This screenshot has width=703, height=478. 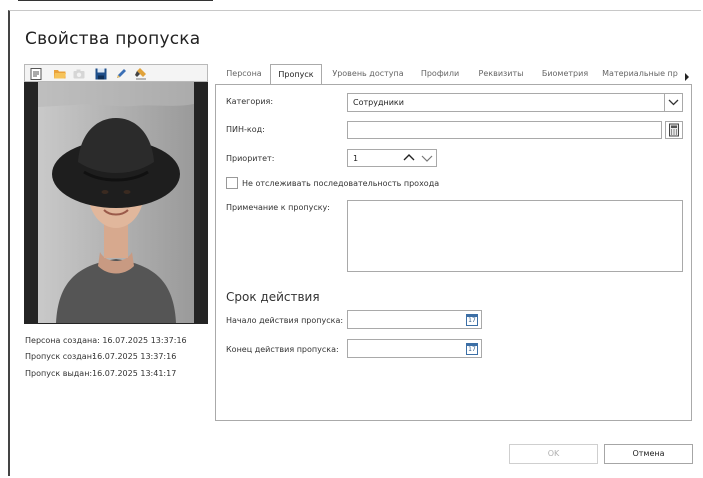 What do you see at coordinates (648, 454) in the screenshot?
I see `cancel-button: Отмена` at bounding box center [648, 454].